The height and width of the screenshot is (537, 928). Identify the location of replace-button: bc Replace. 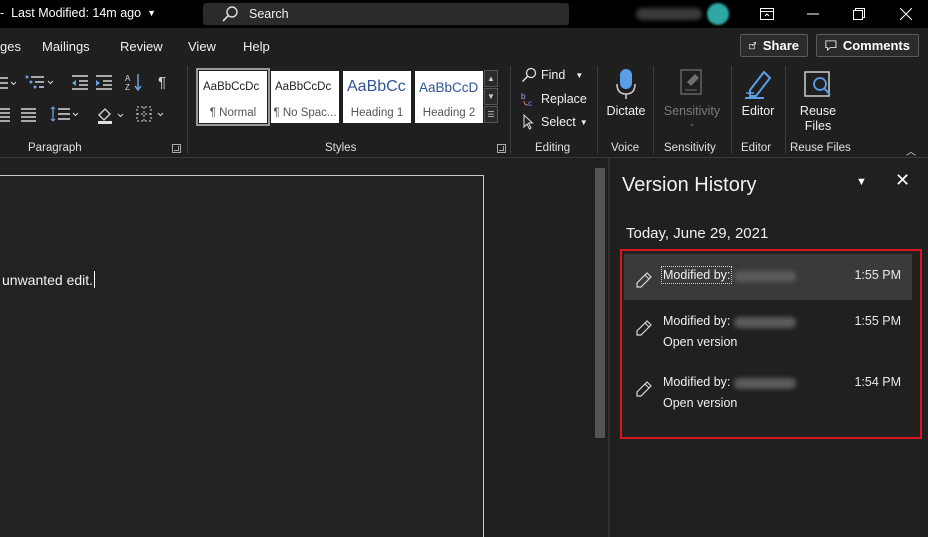
(554, 99).